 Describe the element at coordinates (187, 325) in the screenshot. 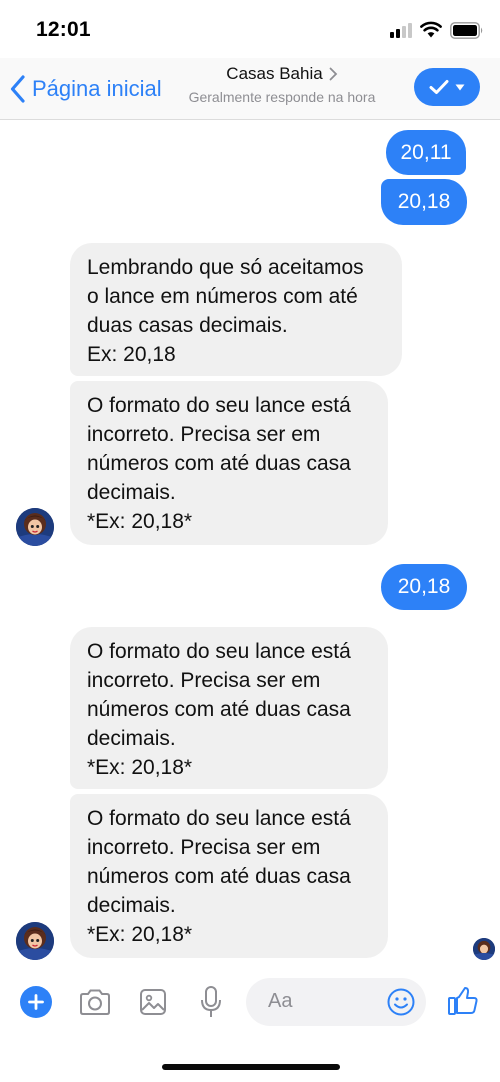

I see `message-line: duas casas decimais.` at that location.